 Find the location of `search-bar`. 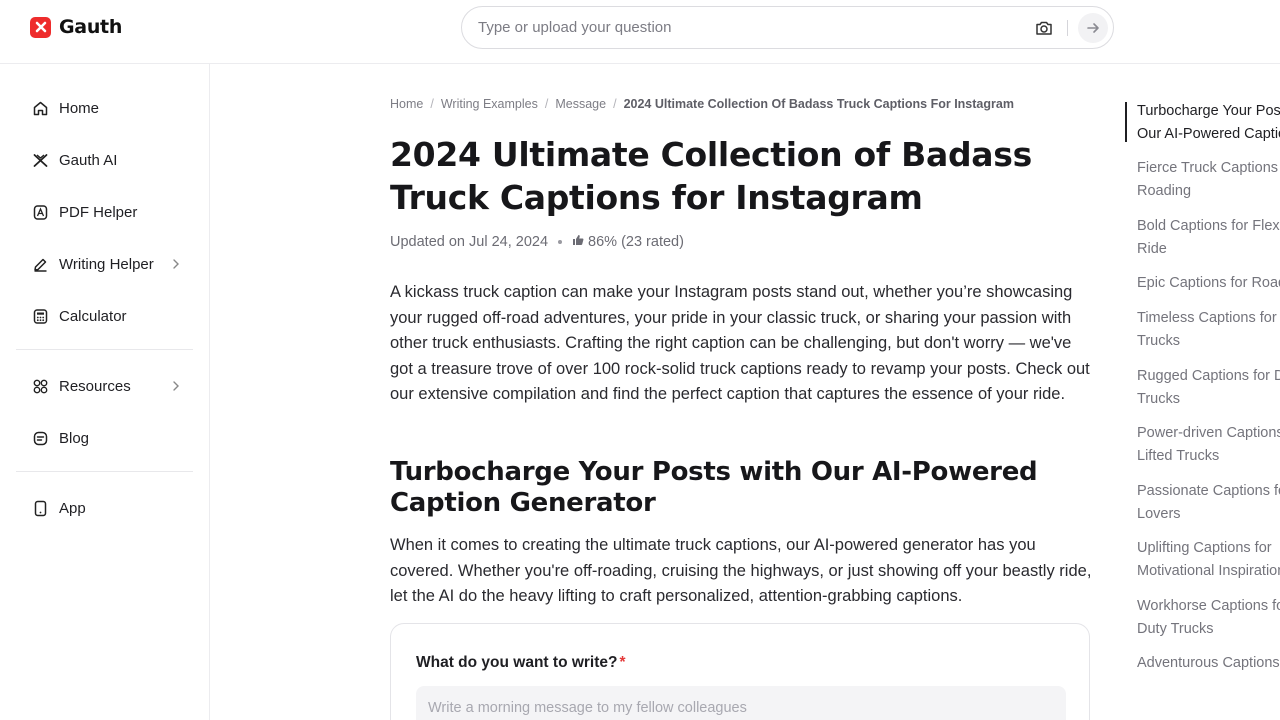

search-bar is located at coordinates (787, 27).